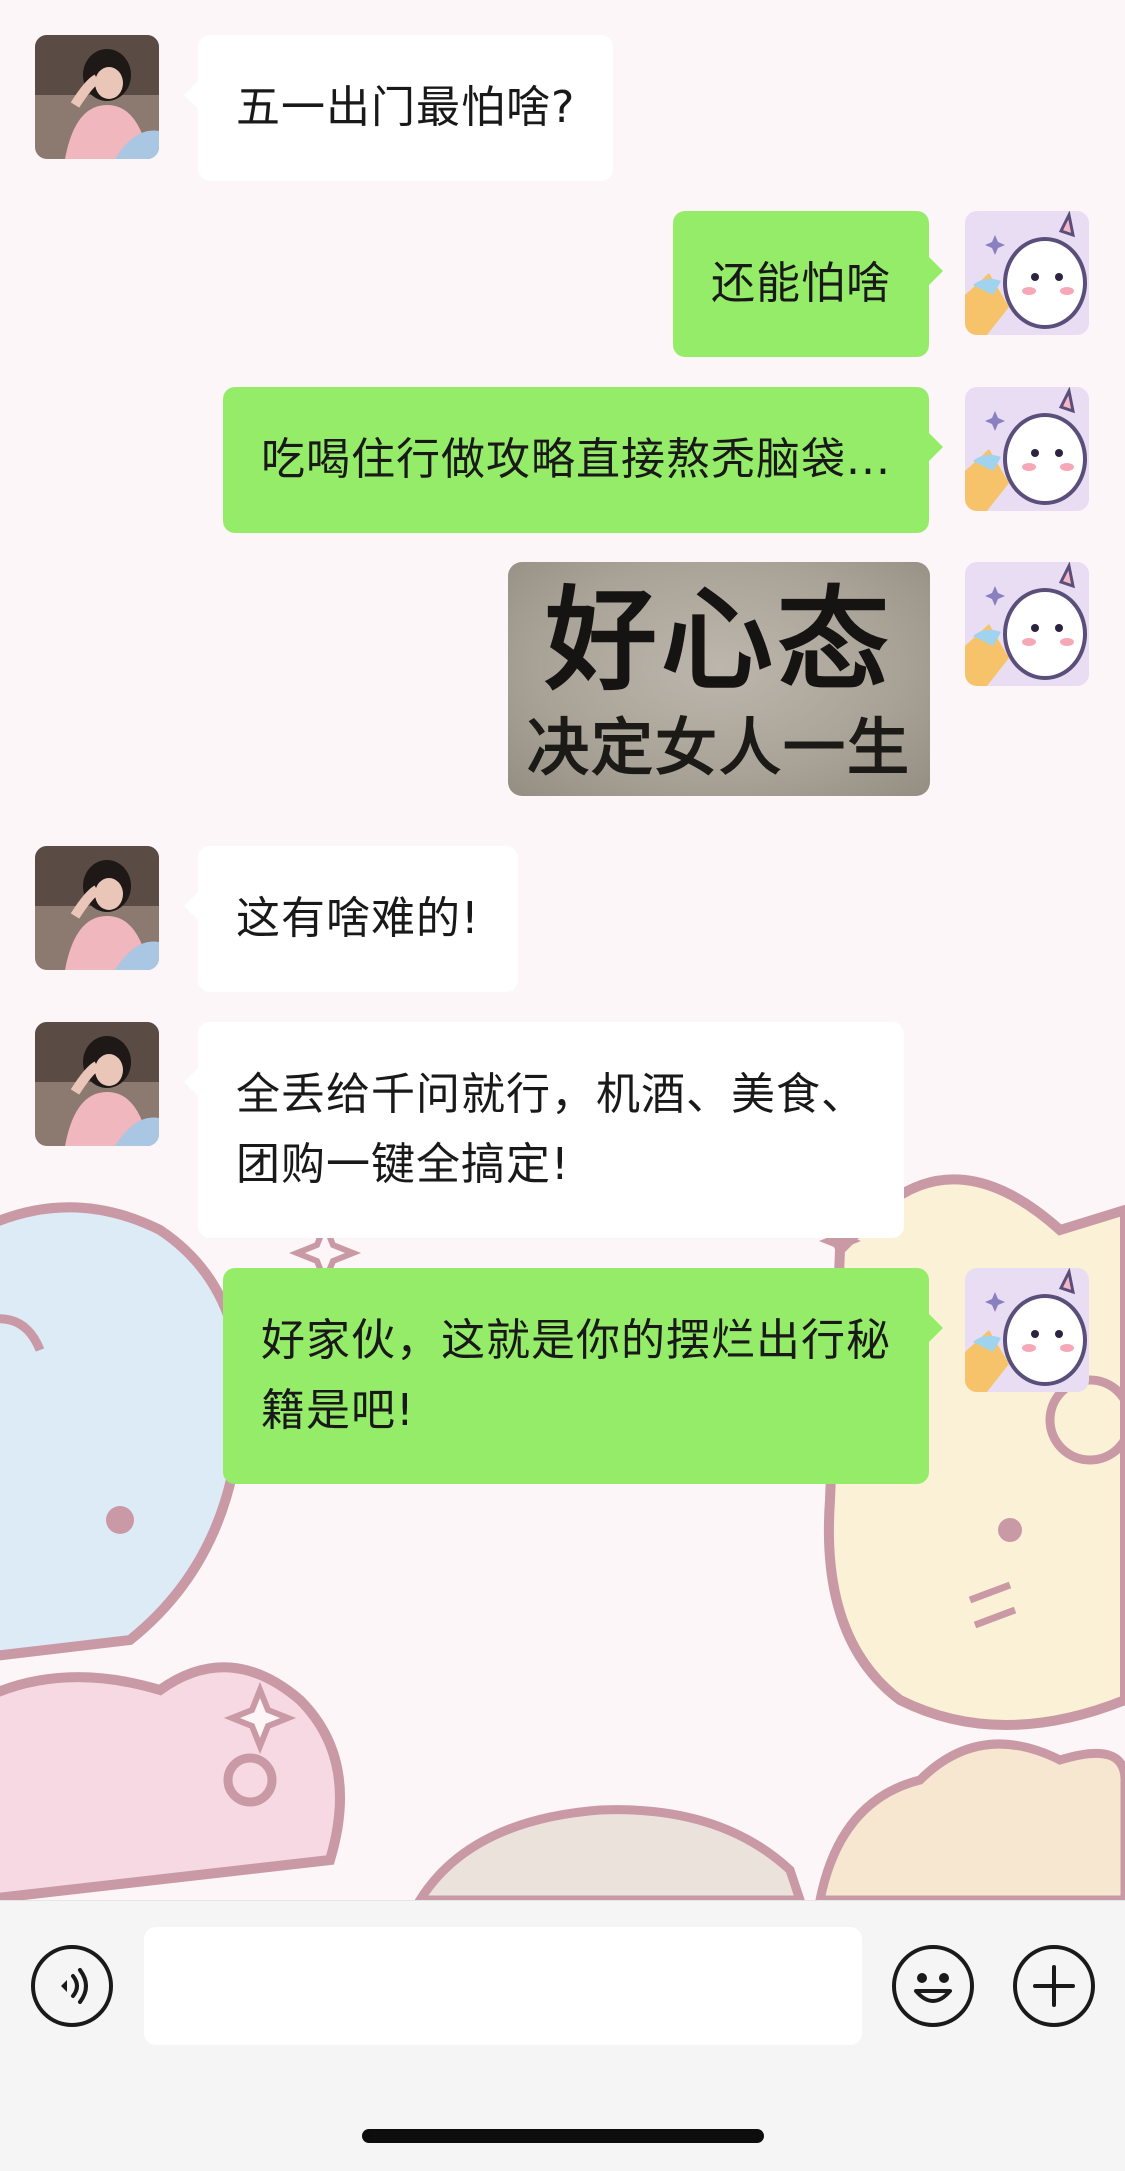  Describe the element at coordinates (718, 747) in the screenshot. I see `sticker-text-small: 决定女人一生` at that location.